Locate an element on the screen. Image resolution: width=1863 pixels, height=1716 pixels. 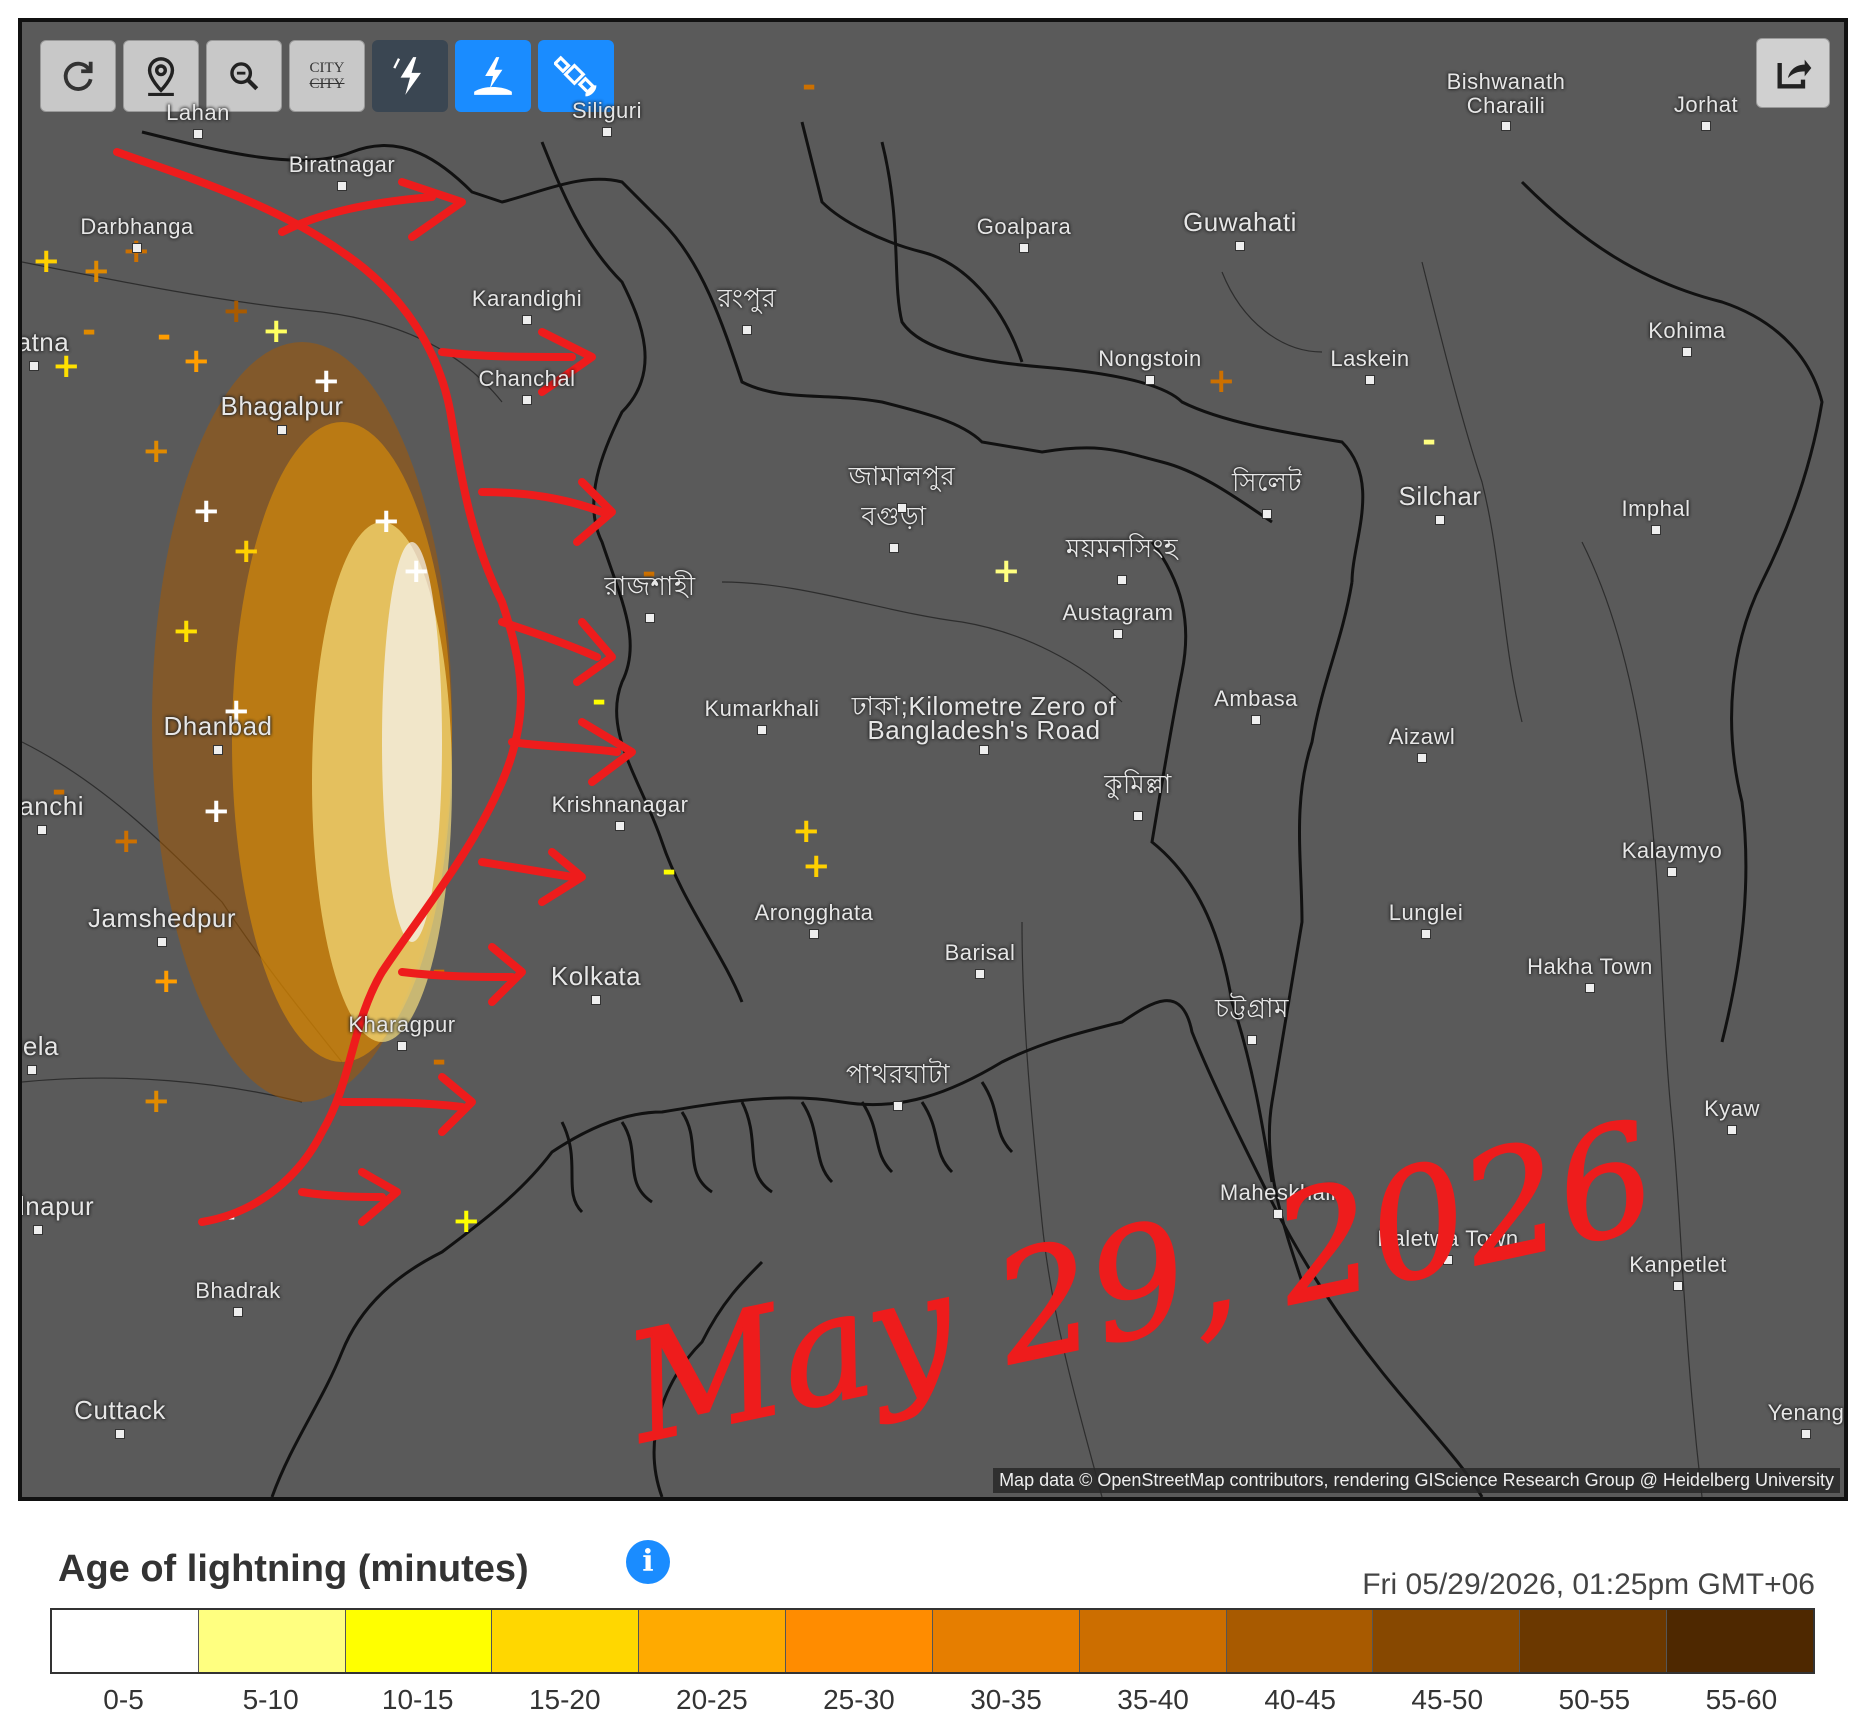
share-button is located at coordinates (1793, 73).